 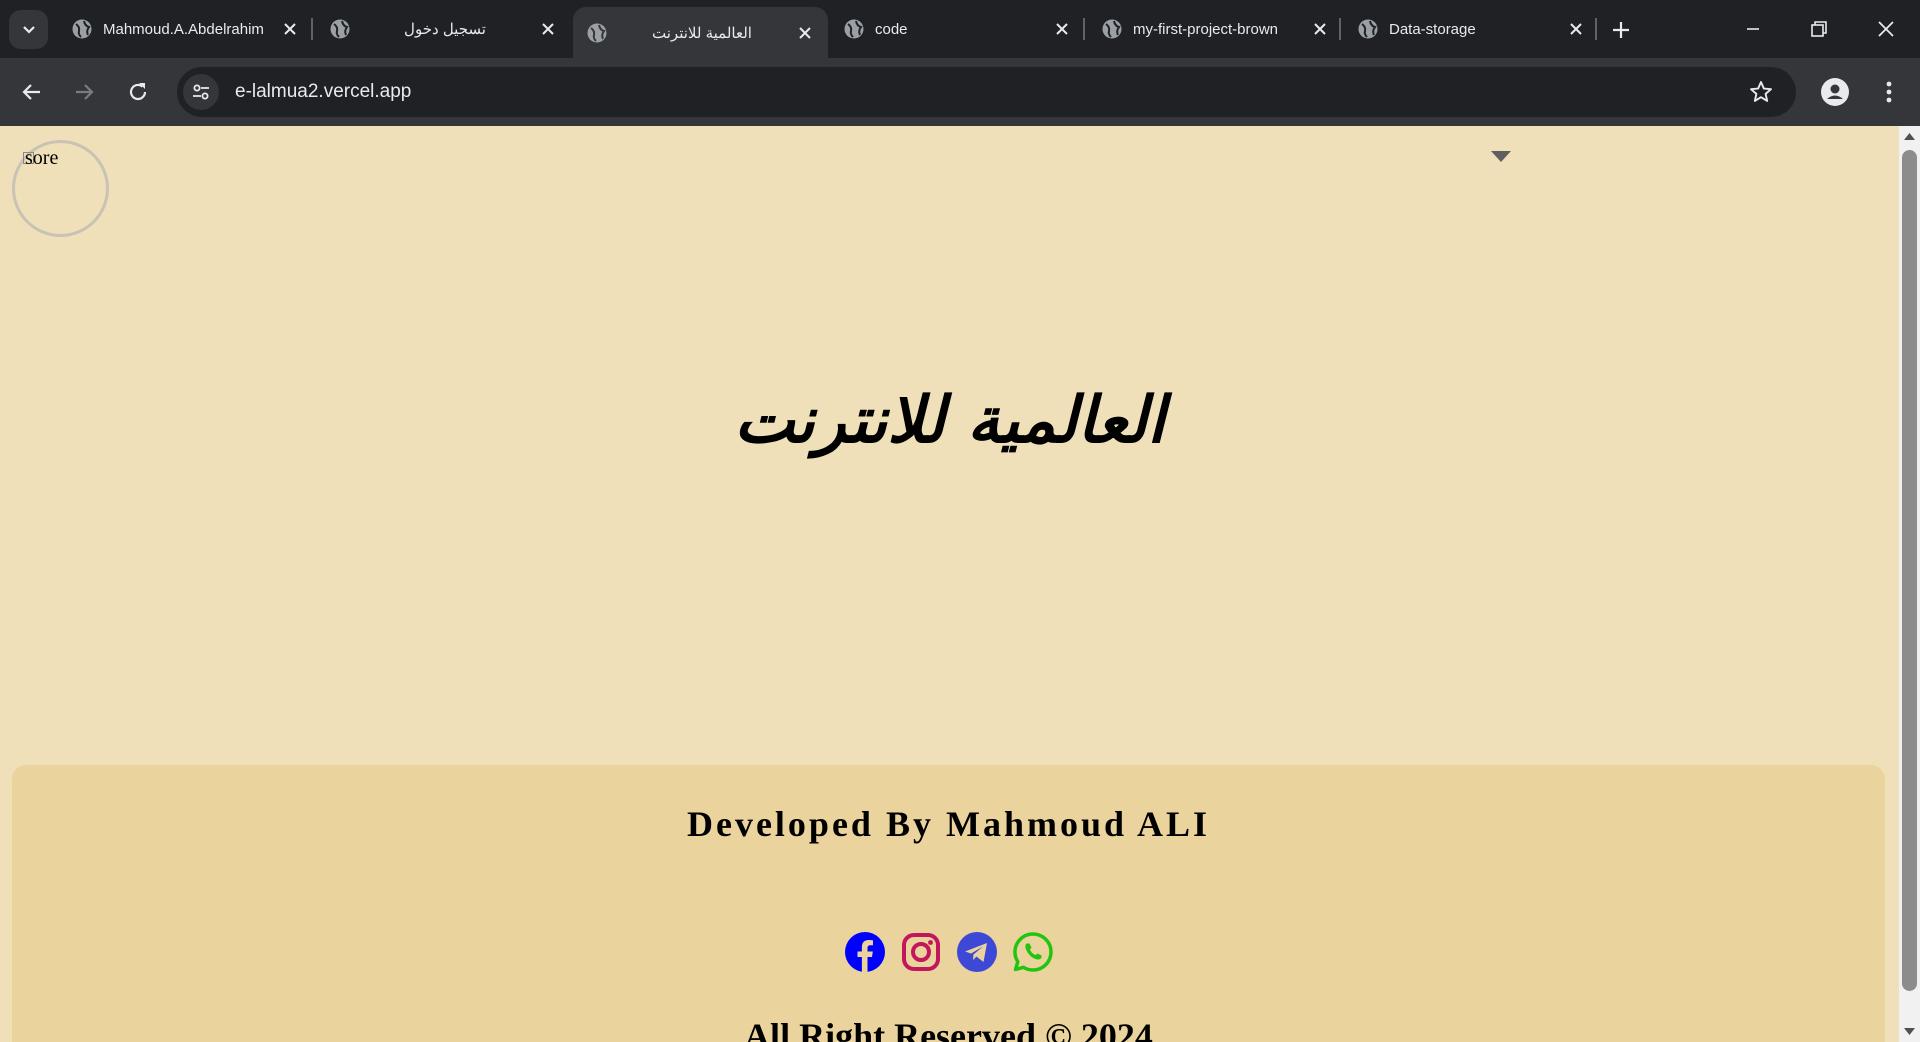 I want to click on whatsapp-icon, so click(x=1033, y=952).